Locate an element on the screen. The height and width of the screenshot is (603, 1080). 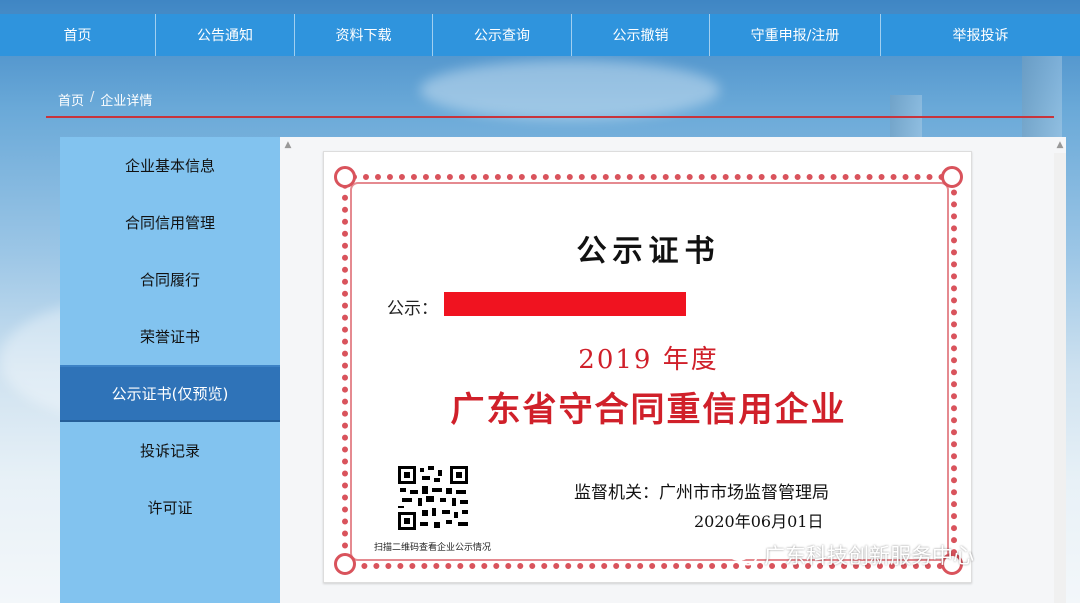
nav-item-publicity-revoke: 公示撤销 is located at coordinates (641, 35).